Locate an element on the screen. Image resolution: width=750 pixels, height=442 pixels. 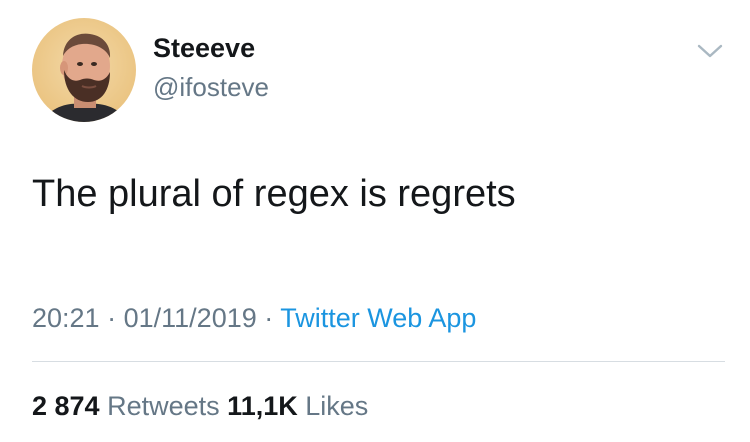
likes-stat: 11,1K Likes is located at coordinates (297, 406).